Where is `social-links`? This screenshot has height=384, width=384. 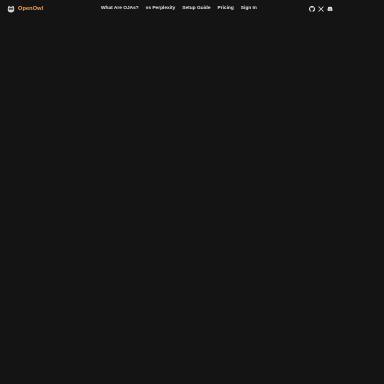
social-links is located at coordinates (321, 9).